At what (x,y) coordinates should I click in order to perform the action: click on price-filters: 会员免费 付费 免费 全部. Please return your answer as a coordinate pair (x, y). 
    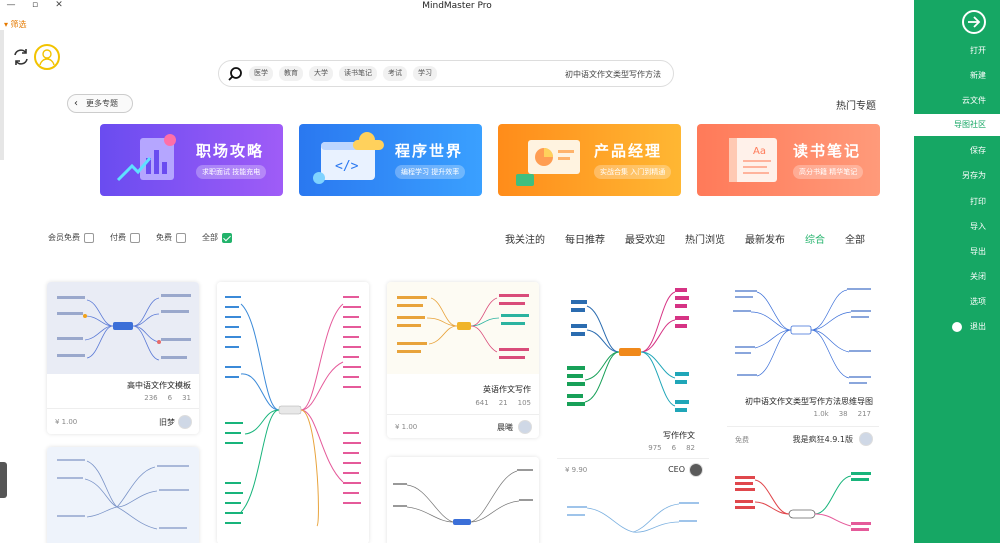
    Looking at the image, I should click on (140, 237).